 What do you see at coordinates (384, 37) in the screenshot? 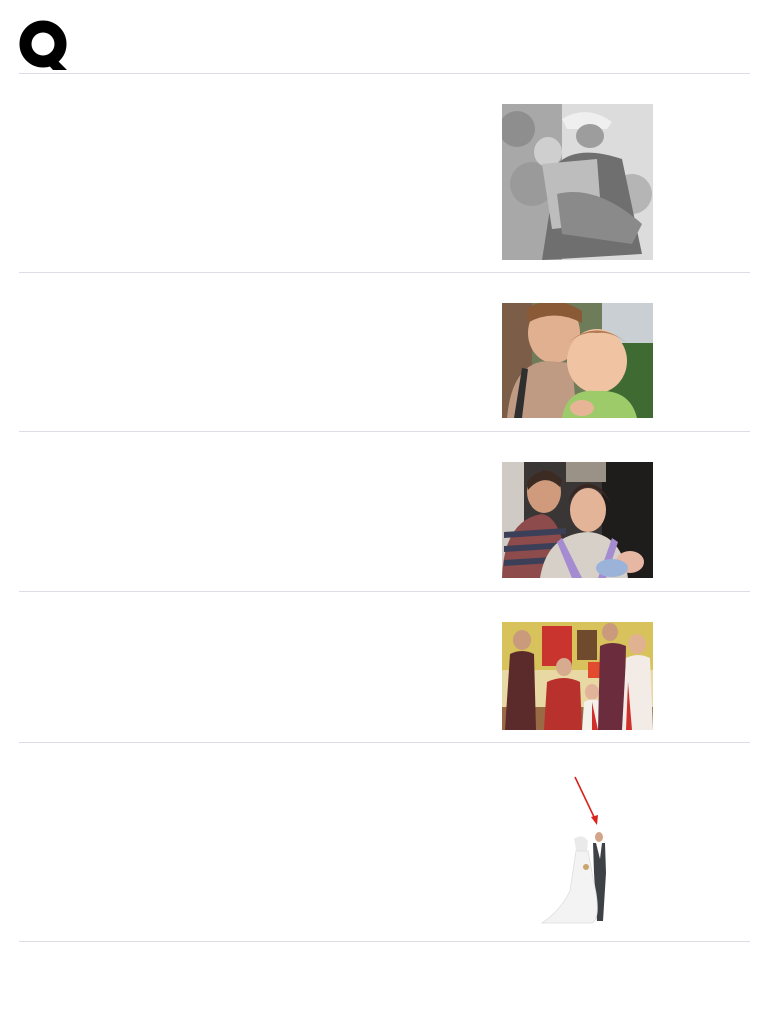
I see `app-header` at bounding box center [384, 37].